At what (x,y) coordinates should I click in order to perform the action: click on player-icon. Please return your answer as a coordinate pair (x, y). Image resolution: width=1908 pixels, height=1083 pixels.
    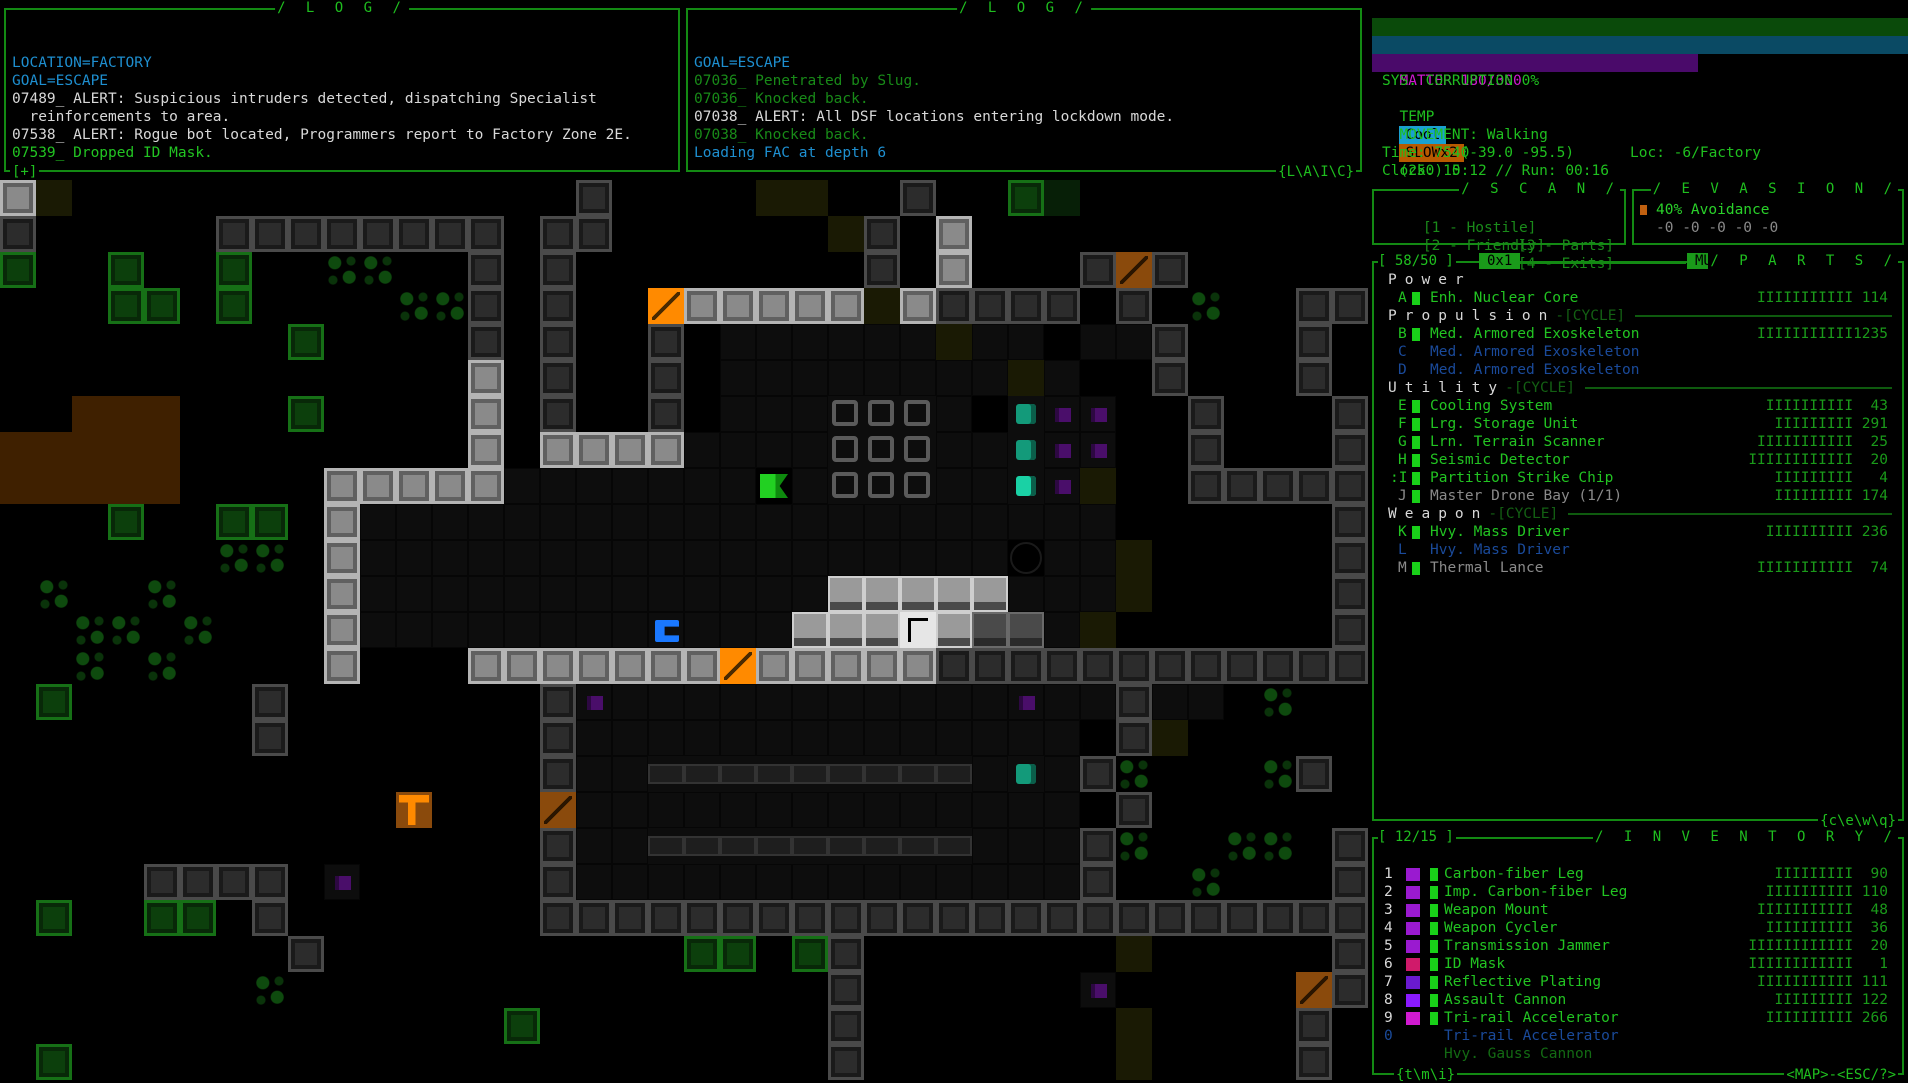
    Looking at the image, I should click on (774, 486).